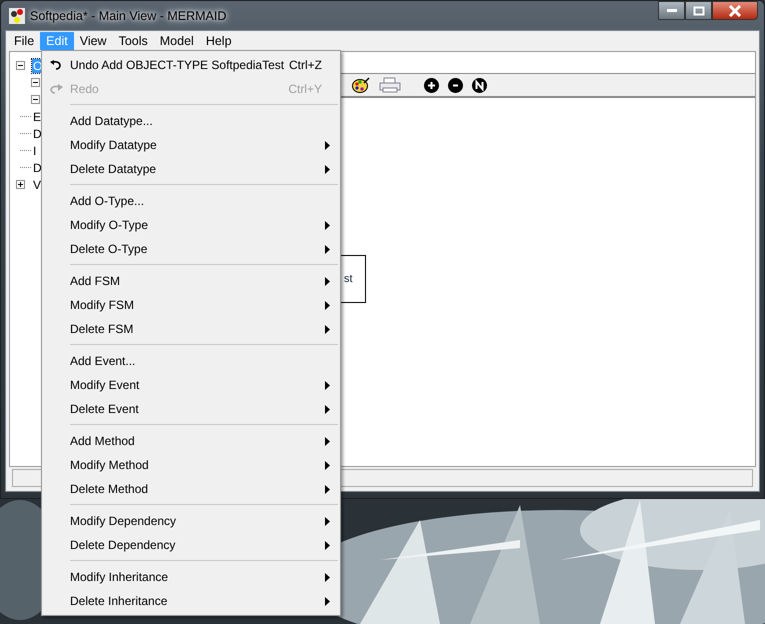 The width and height of the screenshot is (765, 624). What do you see at coordinates (133, 41) in the screenshot?
I see `menu-item: Tools` at bounding box center [133, 41].